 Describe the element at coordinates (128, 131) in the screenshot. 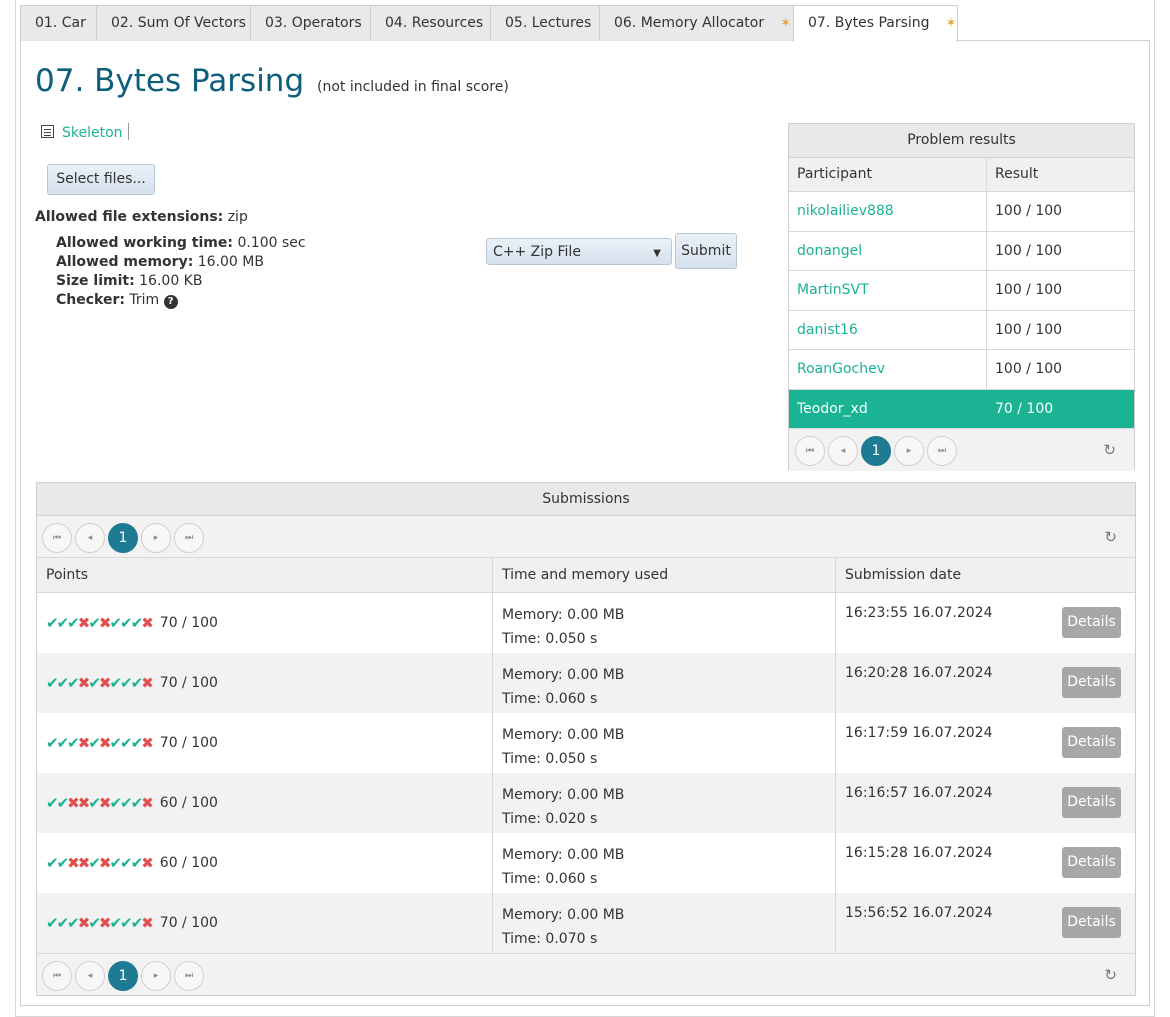

I see `divider` at that location.